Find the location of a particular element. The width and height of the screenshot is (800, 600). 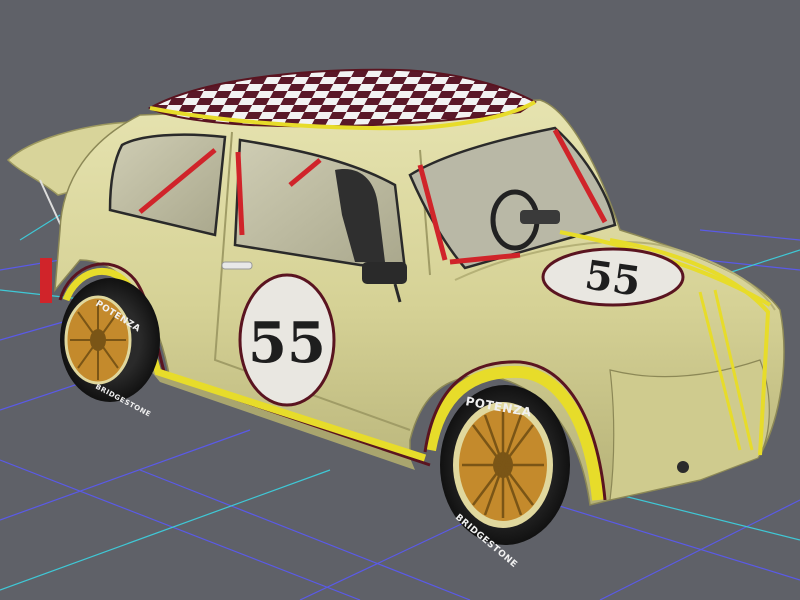

door-handle is located at coordinates (237, 265).